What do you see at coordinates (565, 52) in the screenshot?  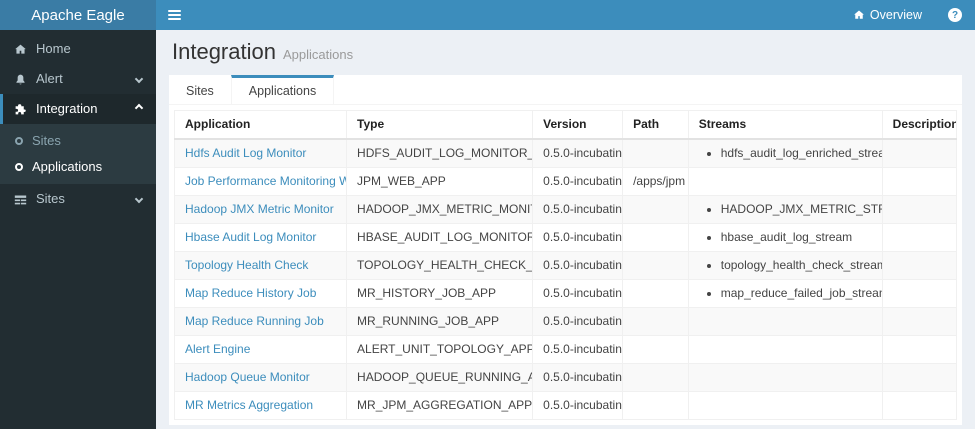 I see `content-header: Integration Applications` at bounding box center [565, 52].